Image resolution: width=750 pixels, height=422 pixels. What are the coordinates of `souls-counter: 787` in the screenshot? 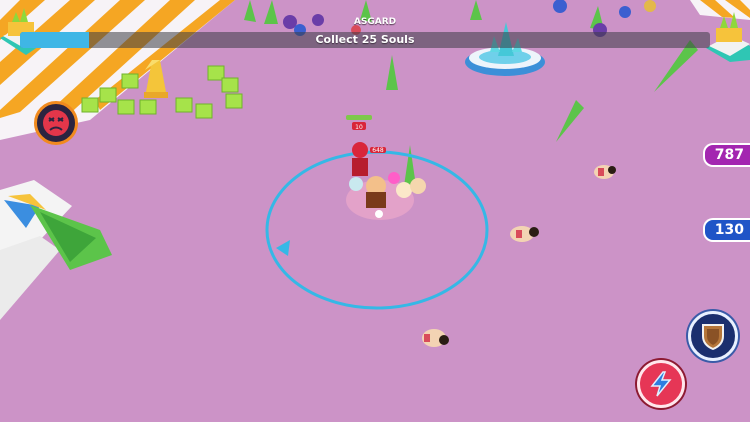 It's located at (726, 155).